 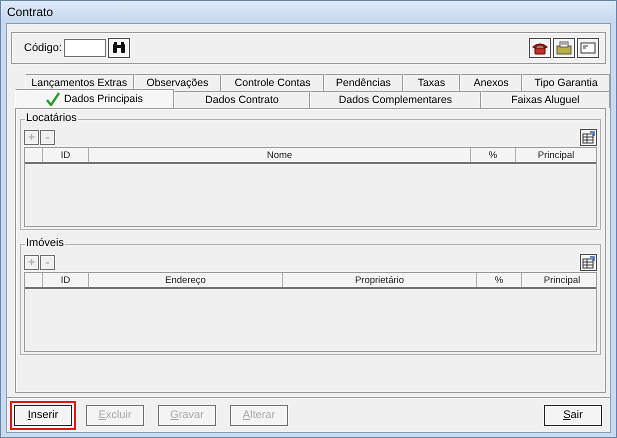 I want to click on phone-icon, so click(x=540, y=48).